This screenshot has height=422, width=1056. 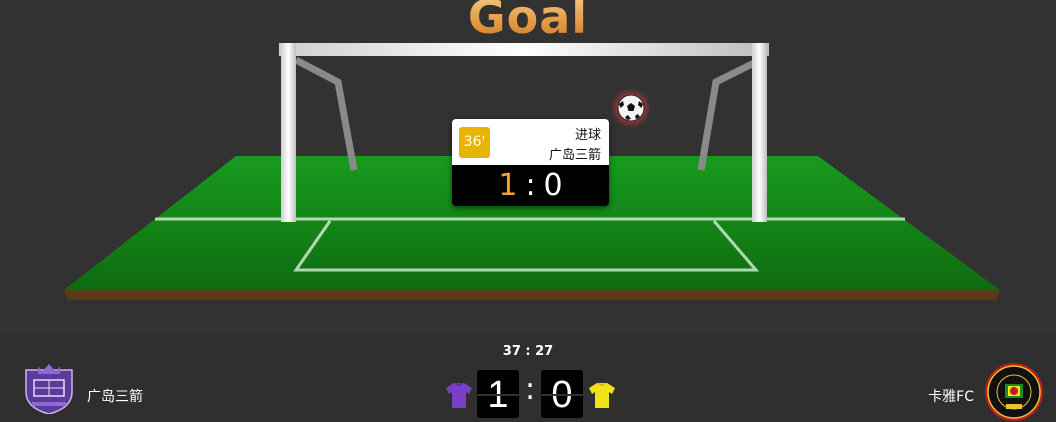 What do you see at coordinates (1014, 392) in the screenshot?
I see `away-team-crest` at bounding box center [1014, 392].